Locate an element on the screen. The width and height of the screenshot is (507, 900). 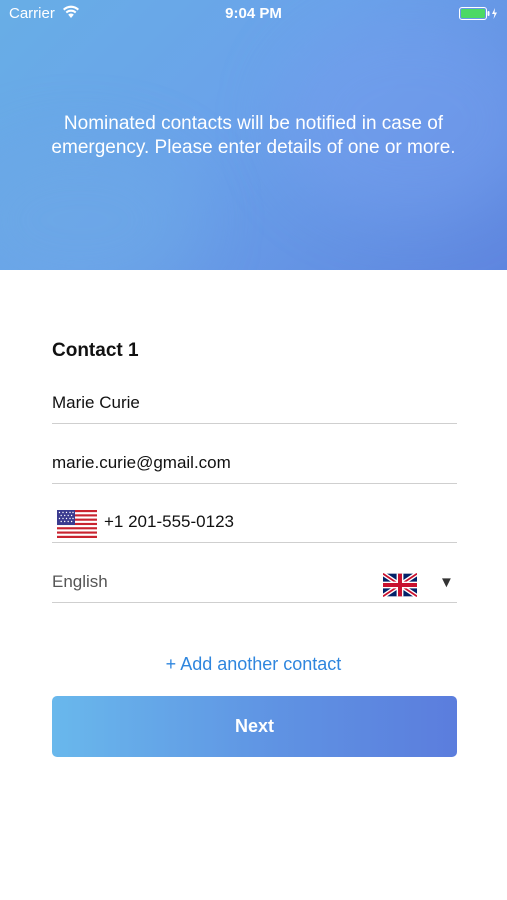
language-value: English is located at coordinates (80, 581).